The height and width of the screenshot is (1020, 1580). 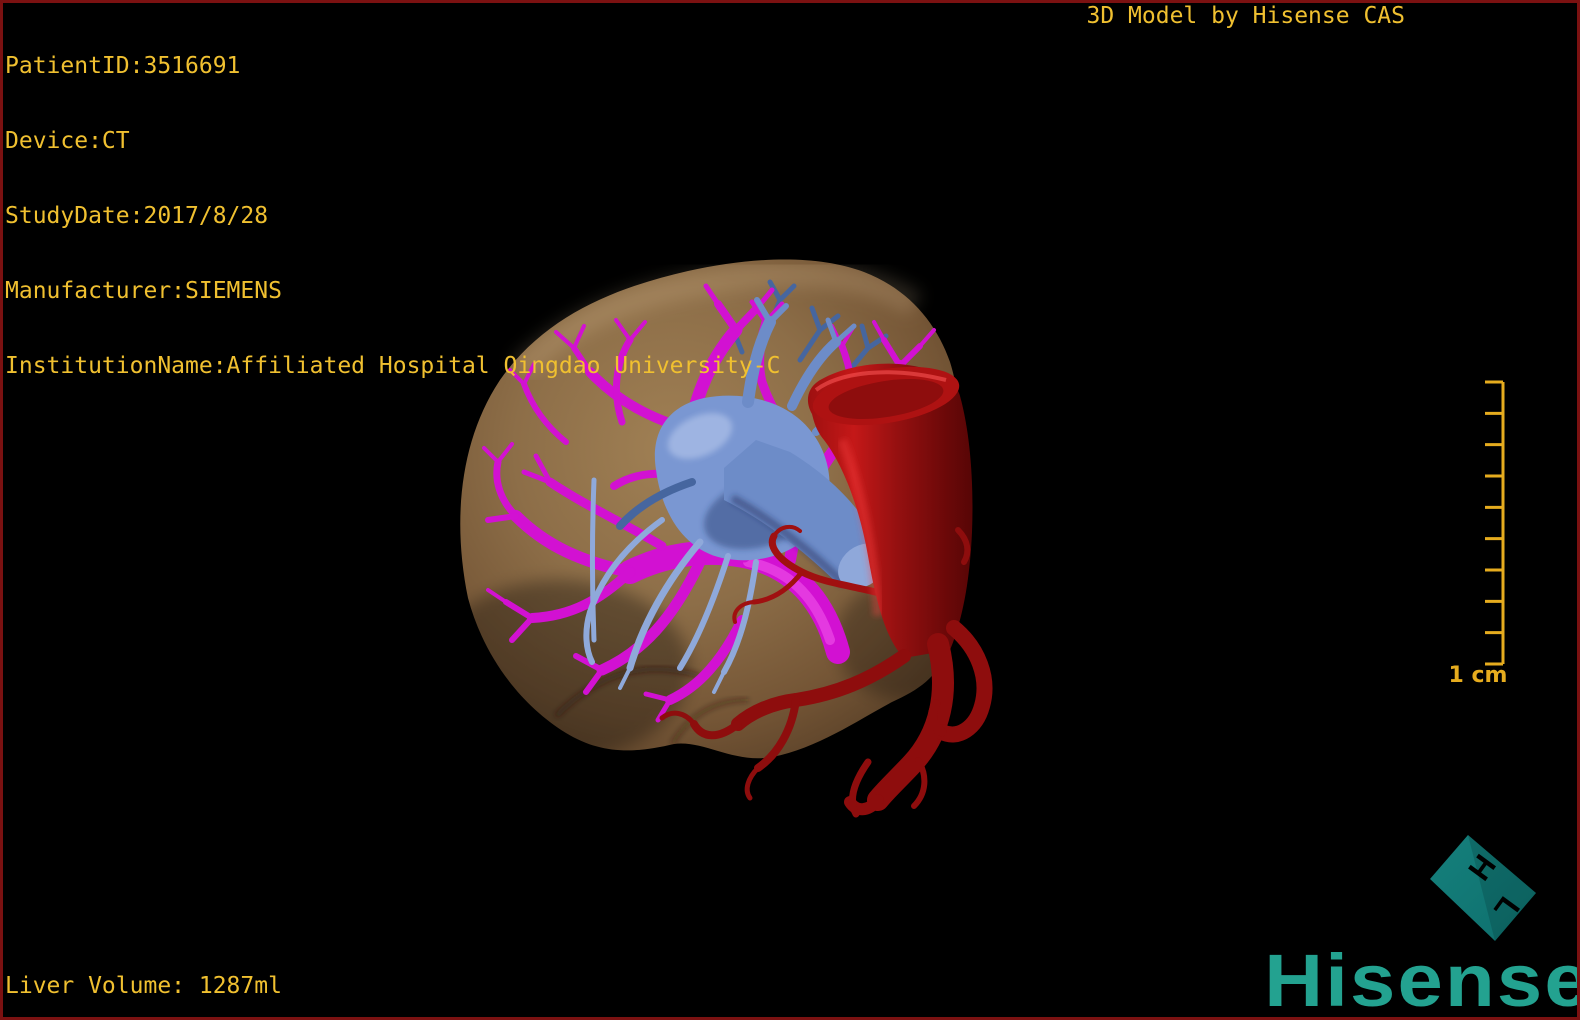 I want to click on hisense-cube-logo: H L, so click(x=1480, y=890).